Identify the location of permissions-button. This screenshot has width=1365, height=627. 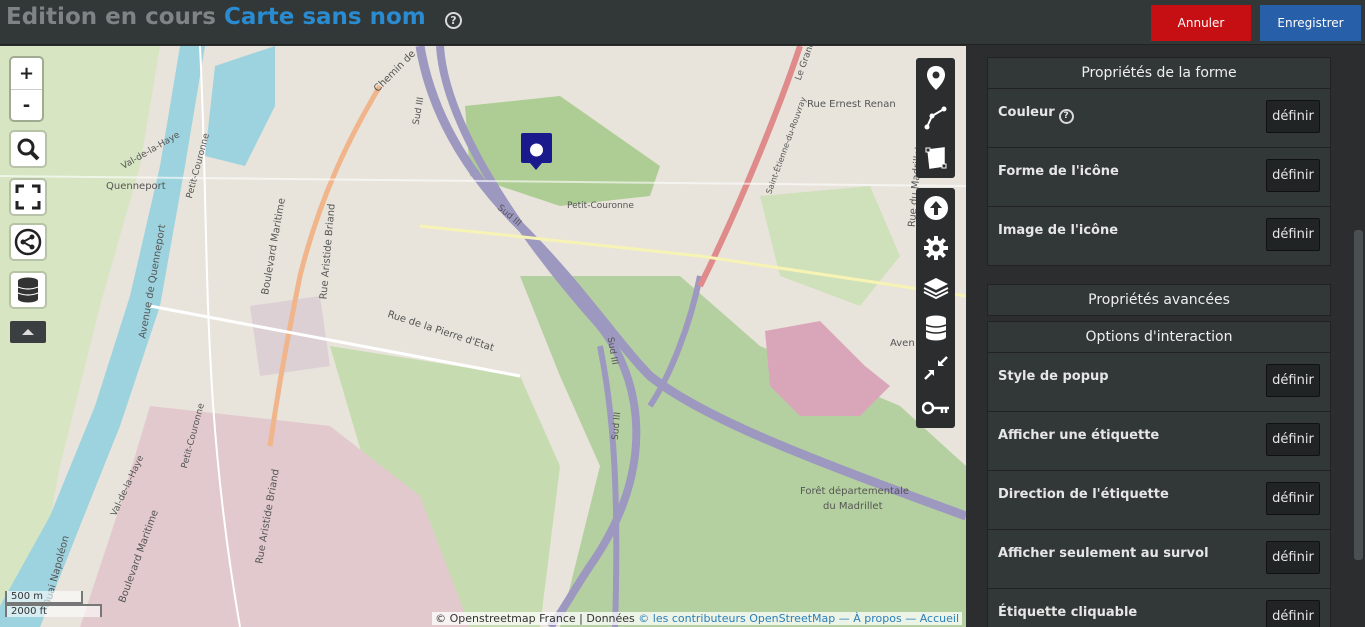
(935, 408).